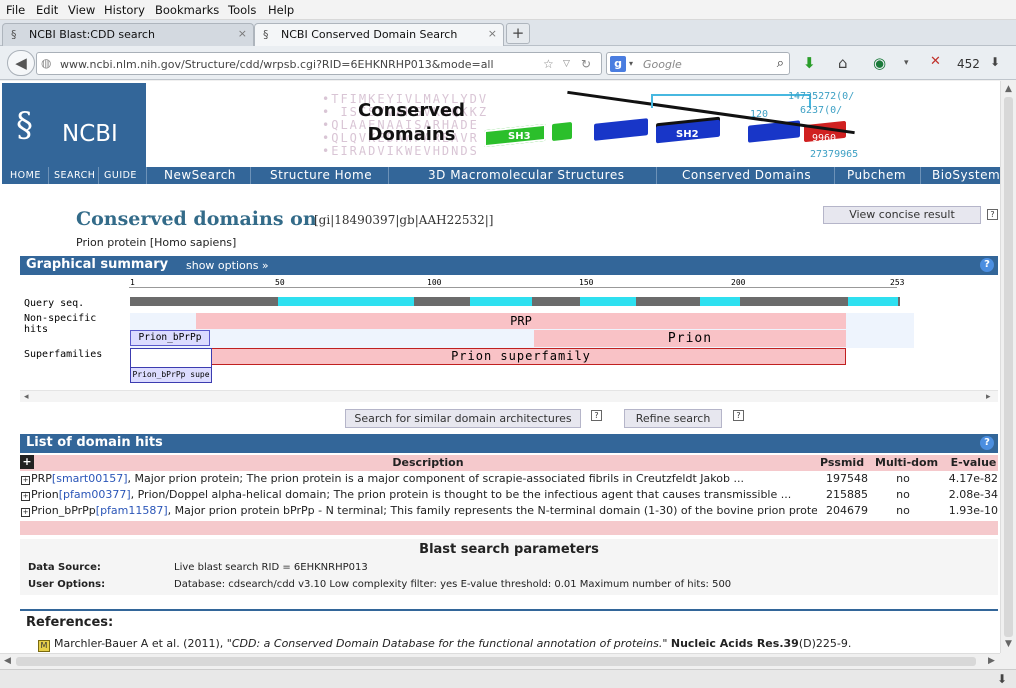 The width and height of the screenshot is (1016, 688). I want to click on nav-new-search: NewSearch, so click(200, 175).